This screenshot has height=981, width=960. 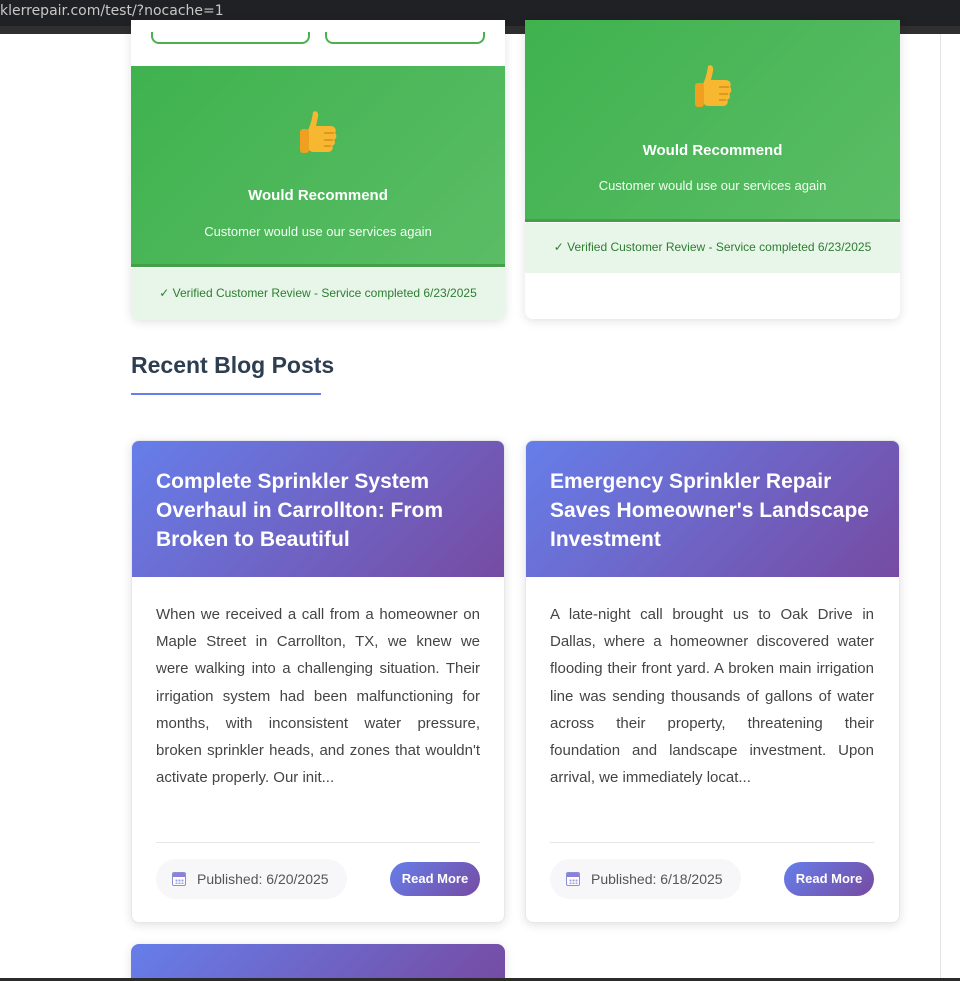 I want to click on publish-date-badge: Published: 6/18/2025, so click(x=645, y=879).